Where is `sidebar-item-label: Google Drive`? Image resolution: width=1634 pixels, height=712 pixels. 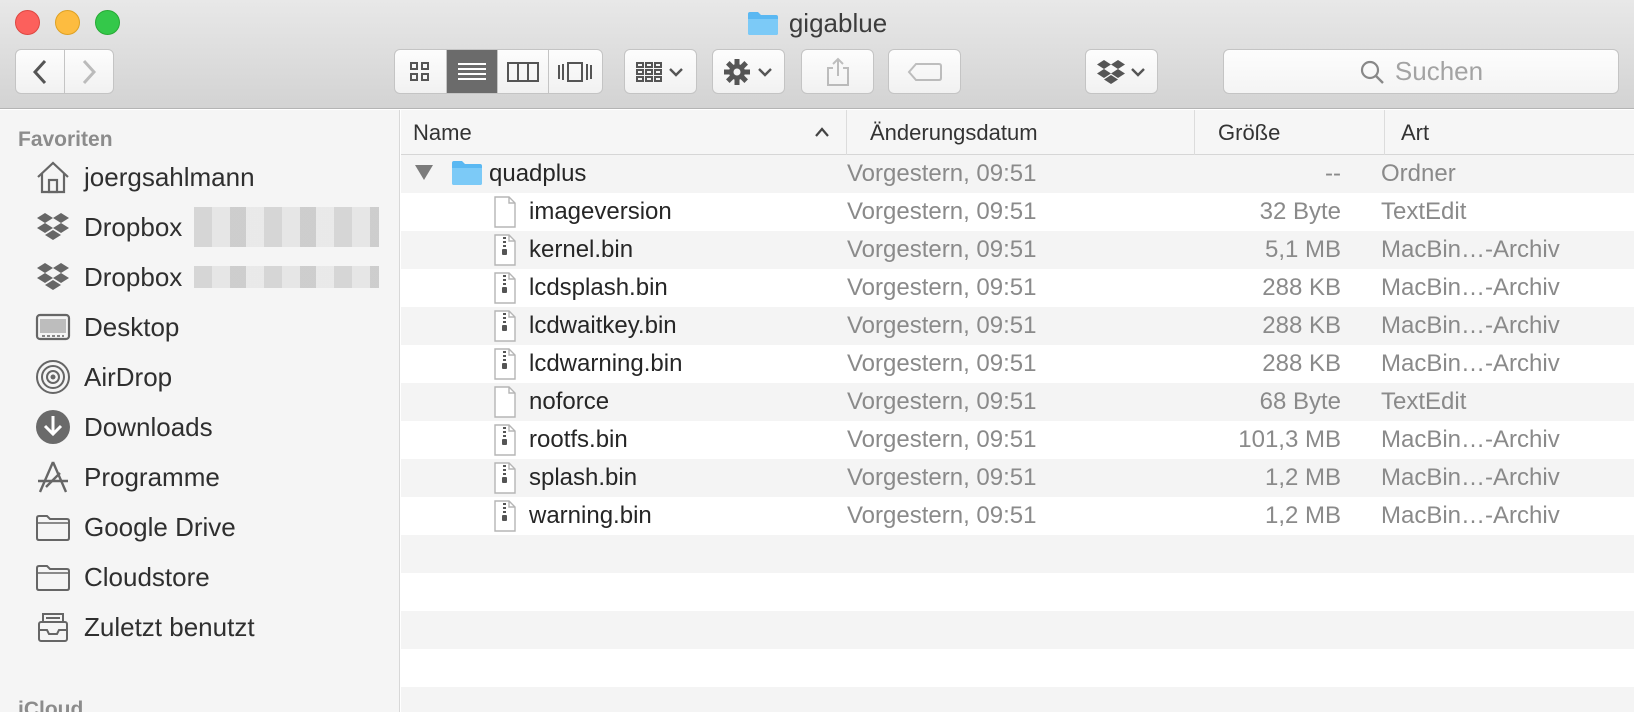
sidebar-item-label: Google Drive is located at coordinates (160, 526).